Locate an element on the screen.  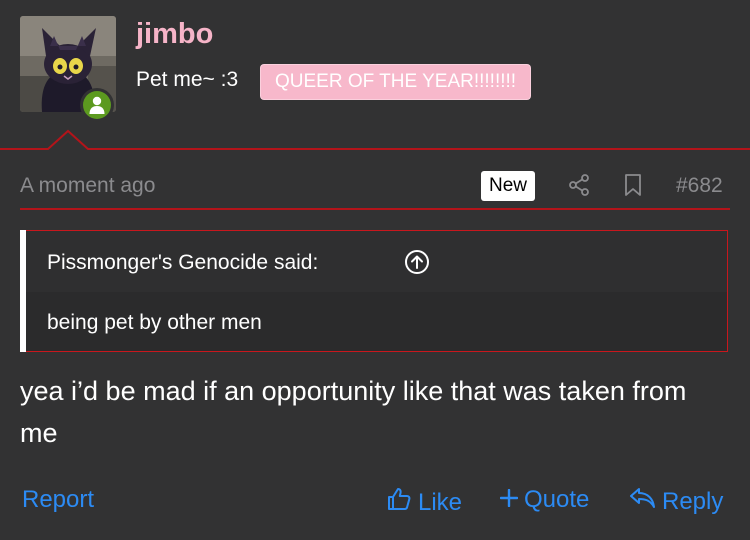
reply-arrow-icon is located at coordinates (645, 501).